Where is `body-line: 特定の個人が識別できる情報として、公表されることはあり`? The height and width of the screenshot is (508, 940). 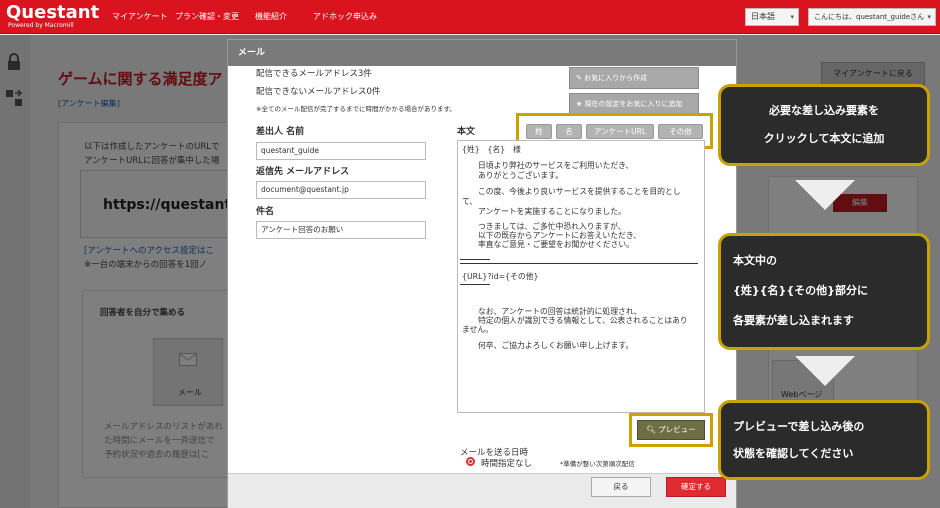 body-line: 特定の個人が識別できる情報として、公表されることはあり is located at coordinates (583, 320).